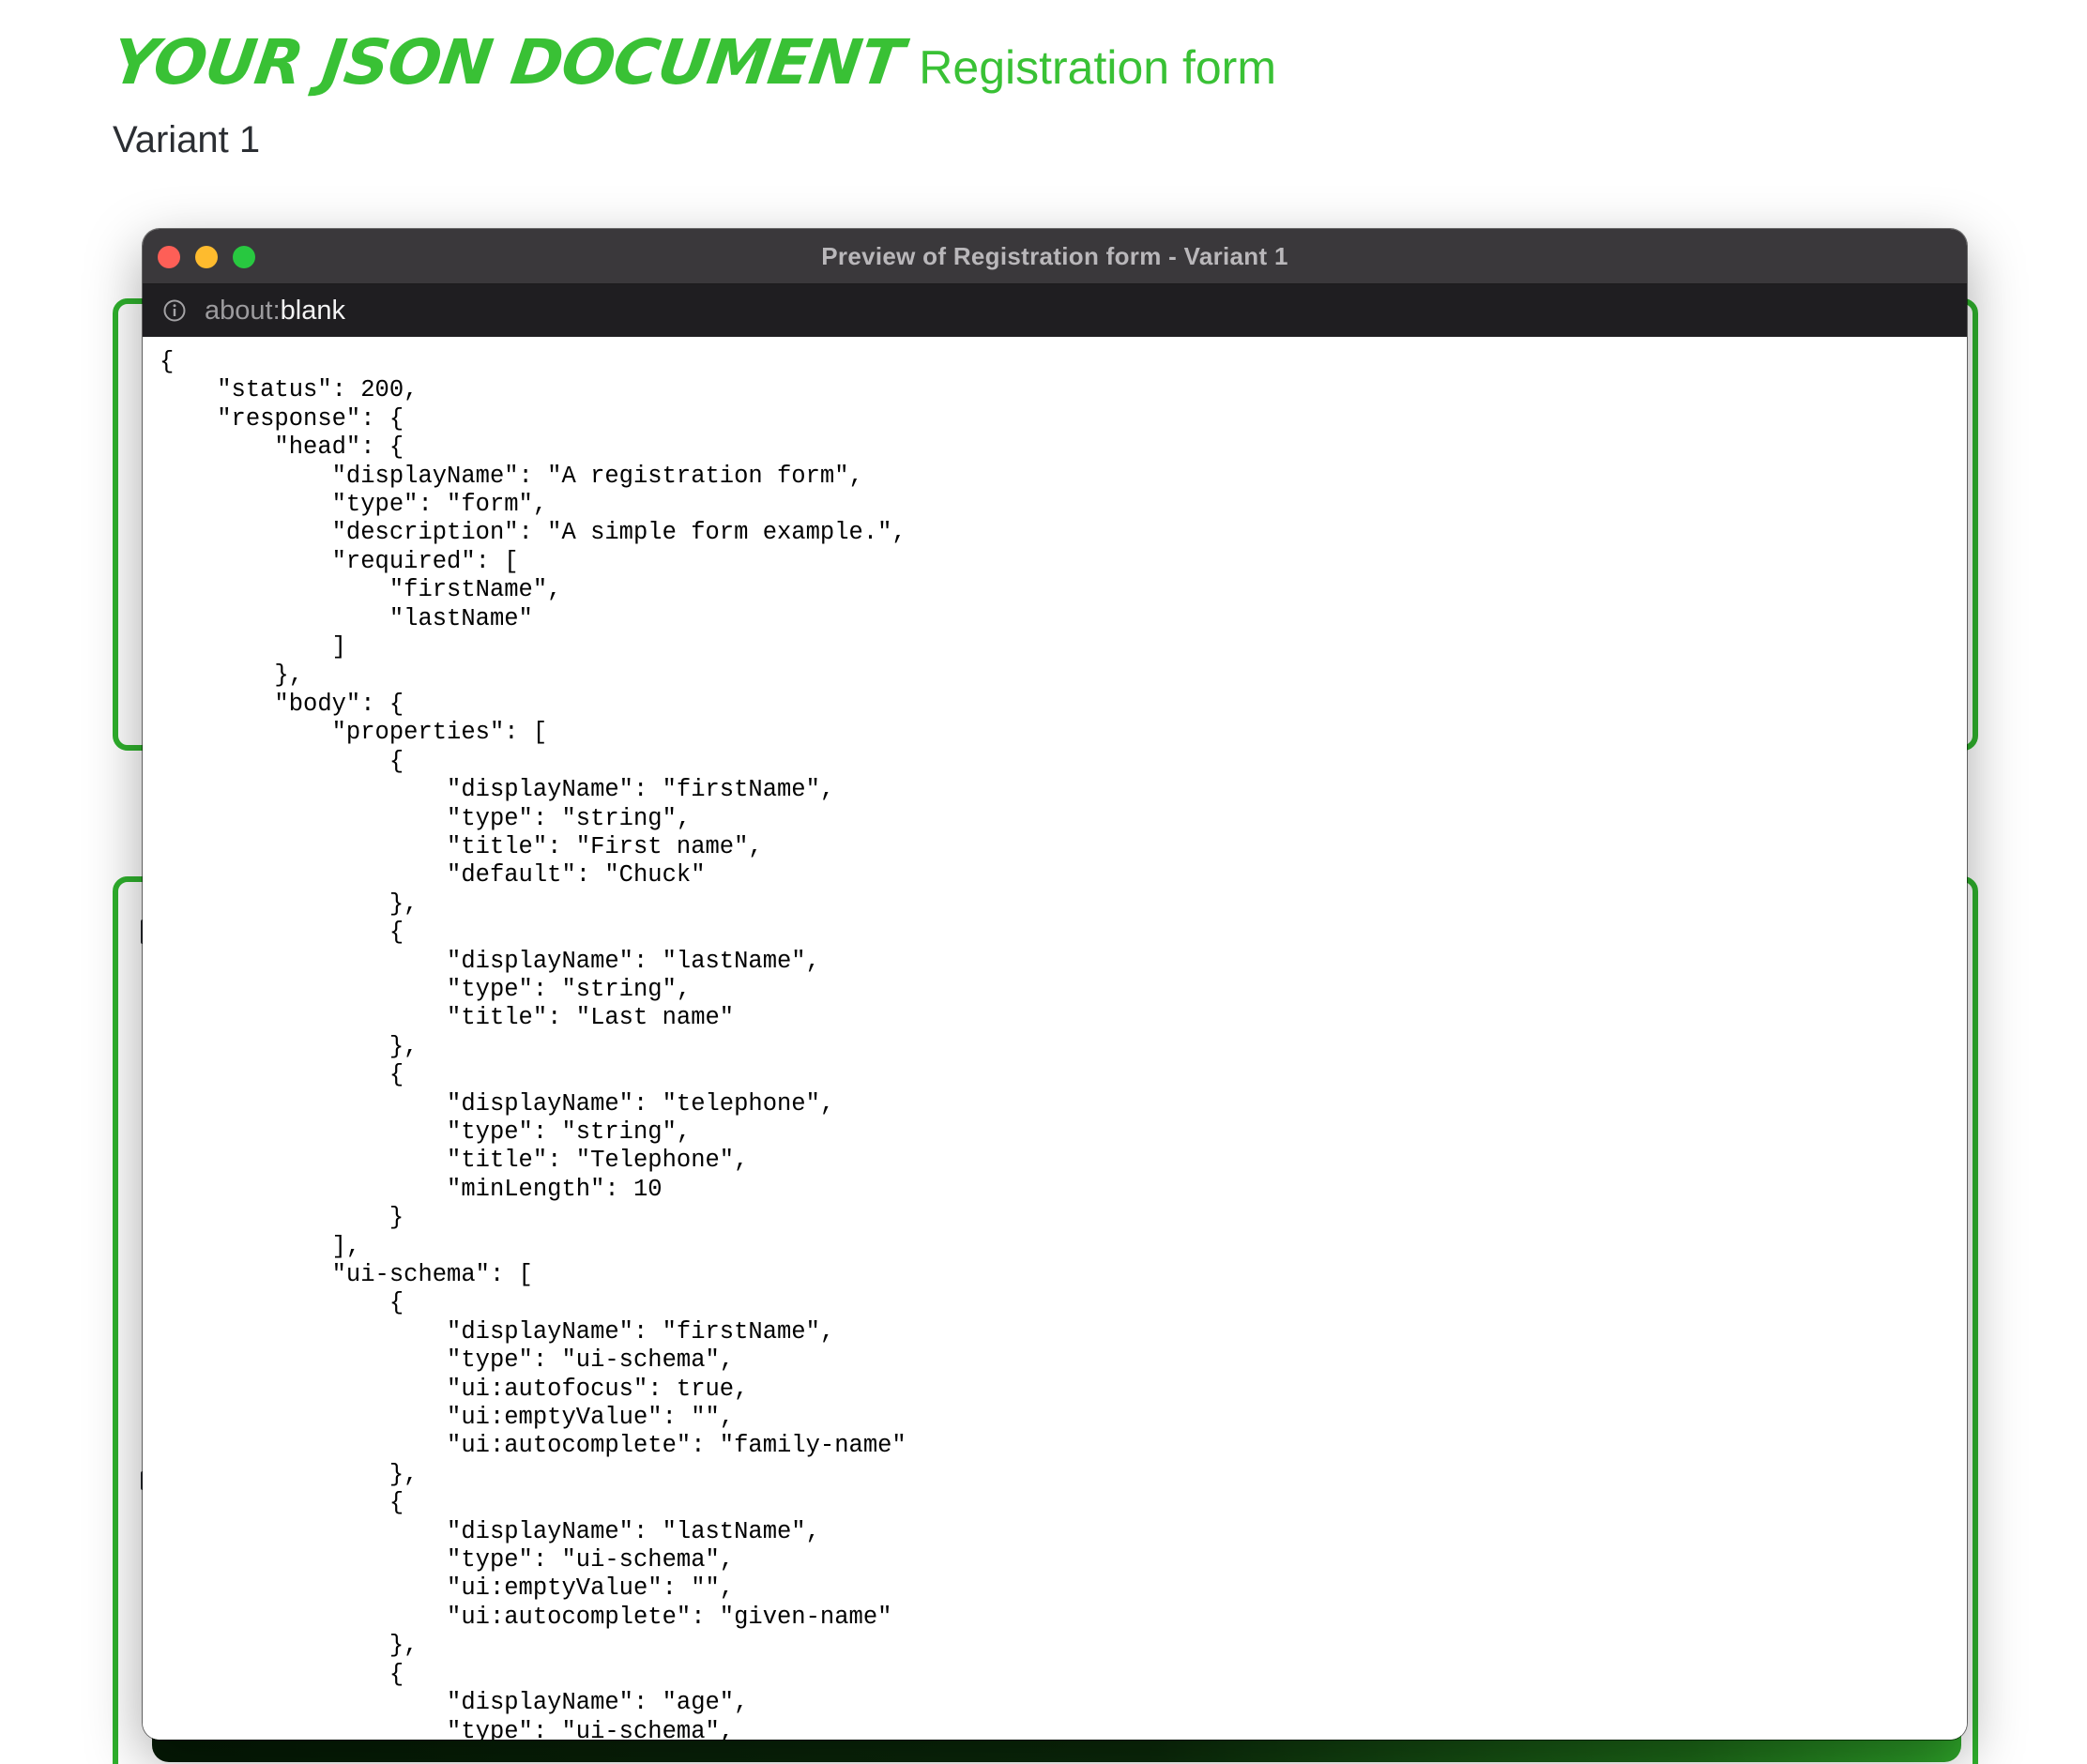 The image size is (2087, 1764). I want to click on address-bar: about:blank, so click(1055, 311).